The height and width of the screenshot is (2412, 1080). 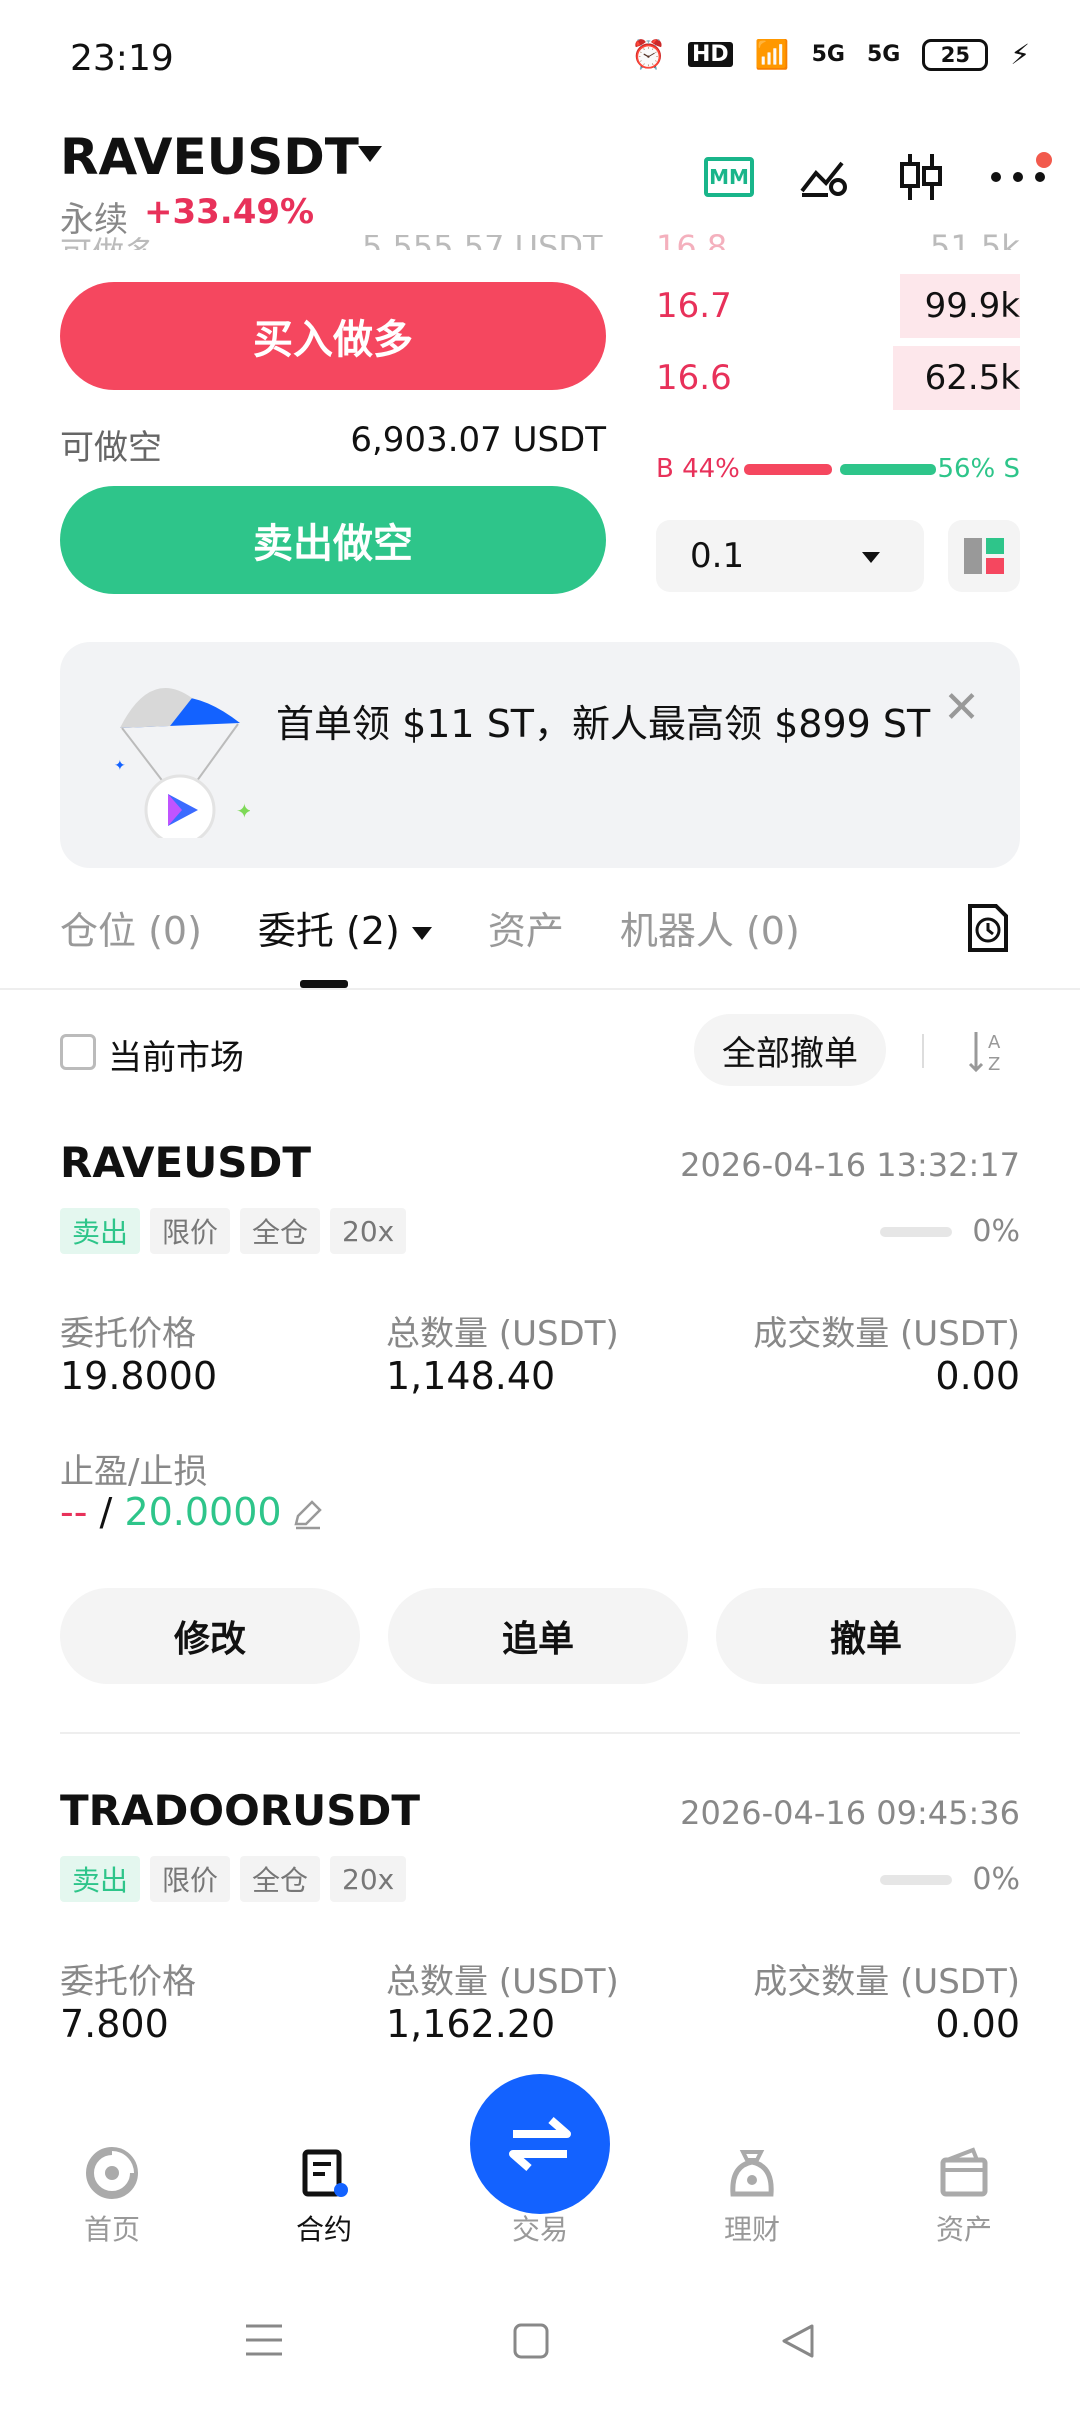 What do you see at coordinates (325, 2173) in the screenshot?
I see `contract-icon` at bounding box center [325, 2173].